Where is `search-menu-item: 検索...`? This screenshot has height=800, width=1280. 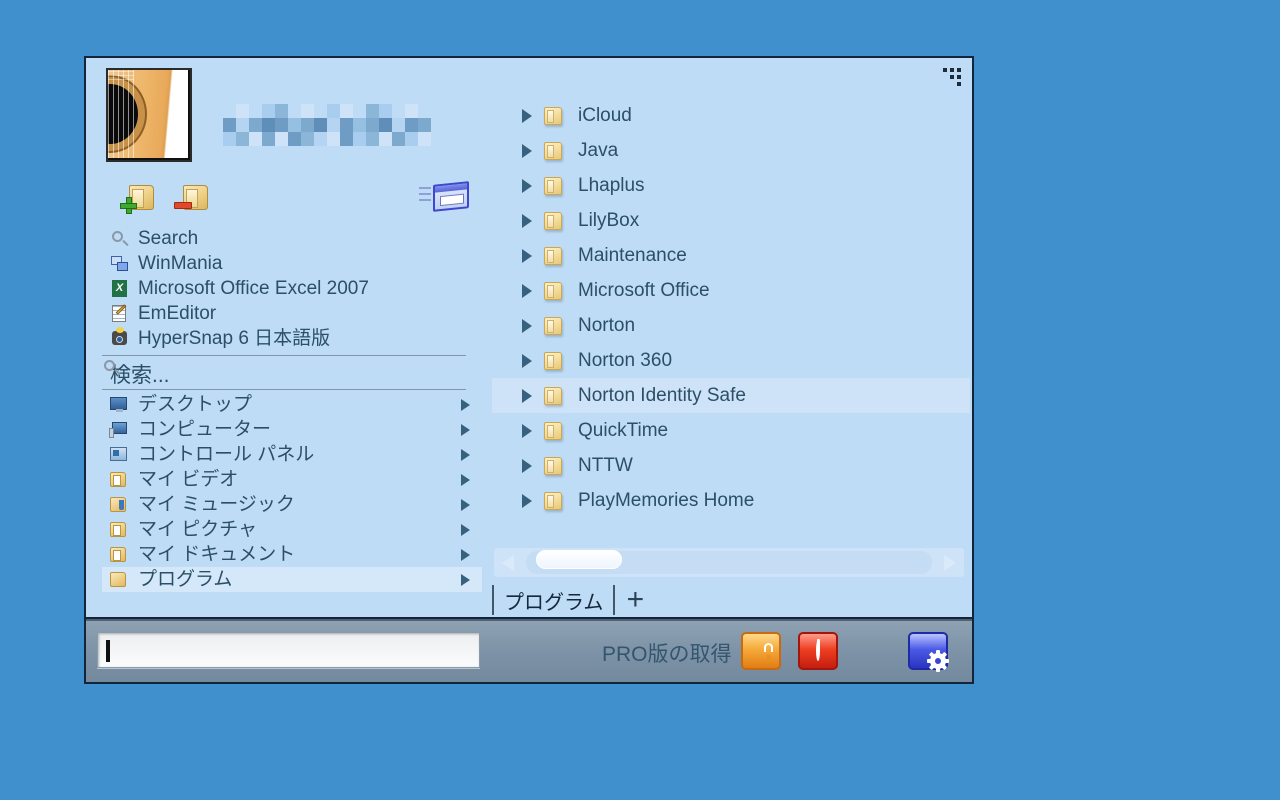 search-menu-item: 検索... is located at coordinates (292, 373).